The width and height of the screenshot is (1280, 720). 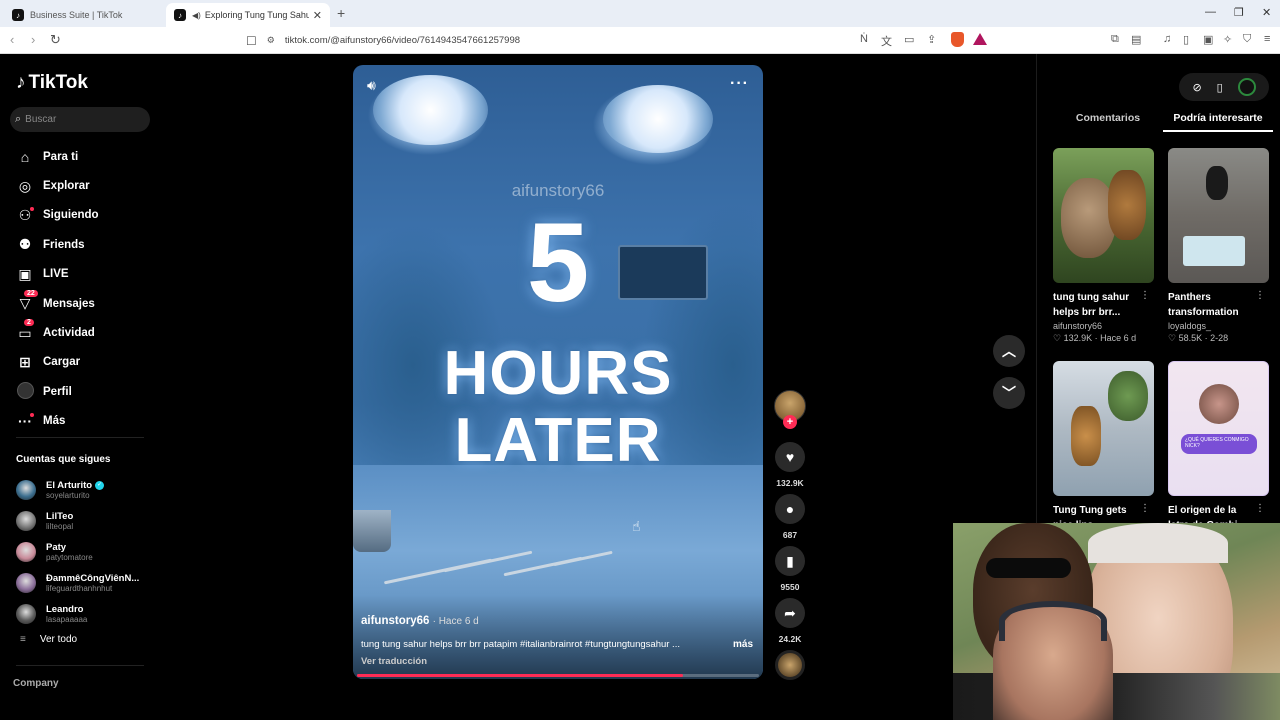 I want to click on no-translate-icon: Ṅ, so click(x=864, y=39).